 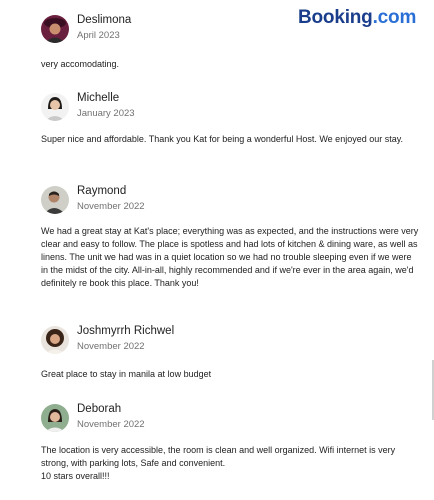 What do you see at coordinates (104, 20) in the screenshot?
I see `reviewer-name: Deslimona` at bounding box center [104, 20].